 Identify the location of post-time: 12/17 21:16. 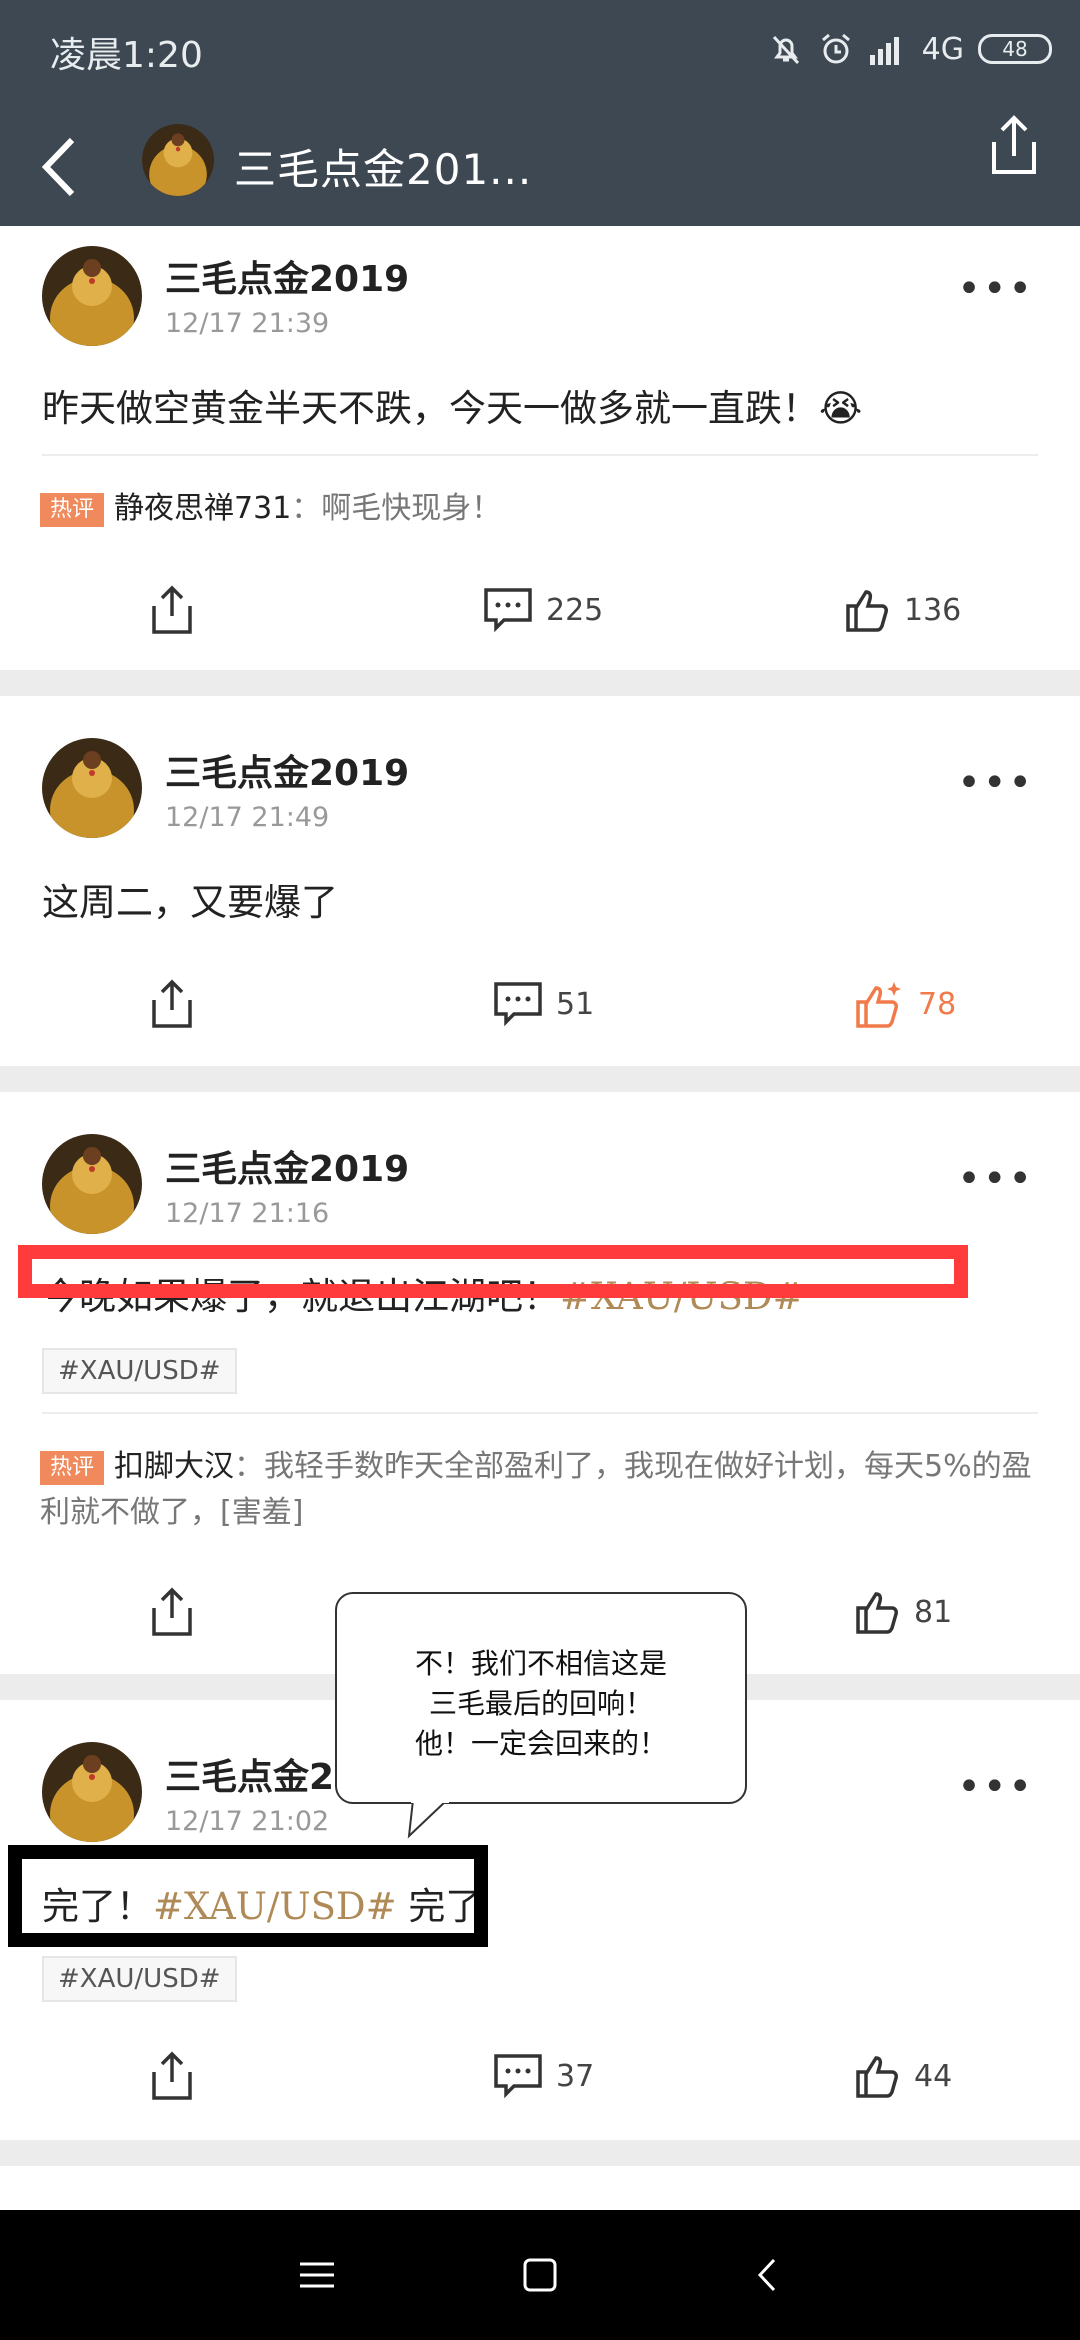
(247, 1213).